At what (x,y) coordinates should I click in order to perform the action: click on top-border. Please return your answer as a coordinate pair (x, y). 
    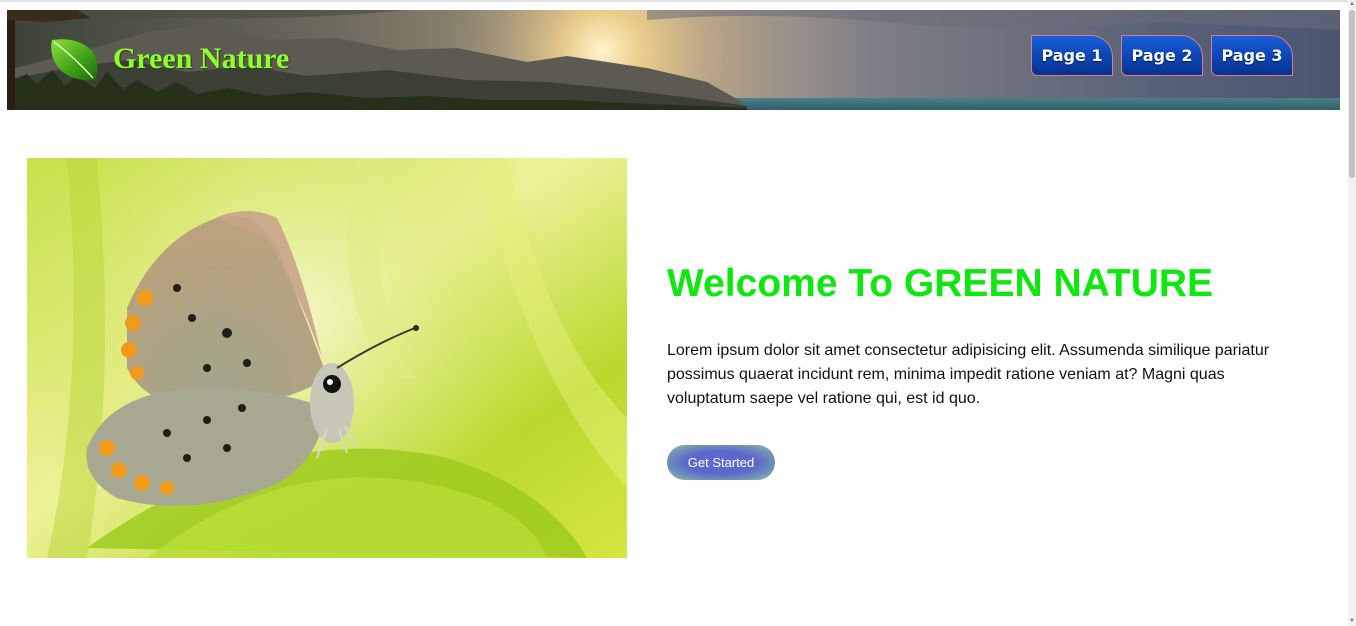
    Looking at the image, I should click on (674, 1).